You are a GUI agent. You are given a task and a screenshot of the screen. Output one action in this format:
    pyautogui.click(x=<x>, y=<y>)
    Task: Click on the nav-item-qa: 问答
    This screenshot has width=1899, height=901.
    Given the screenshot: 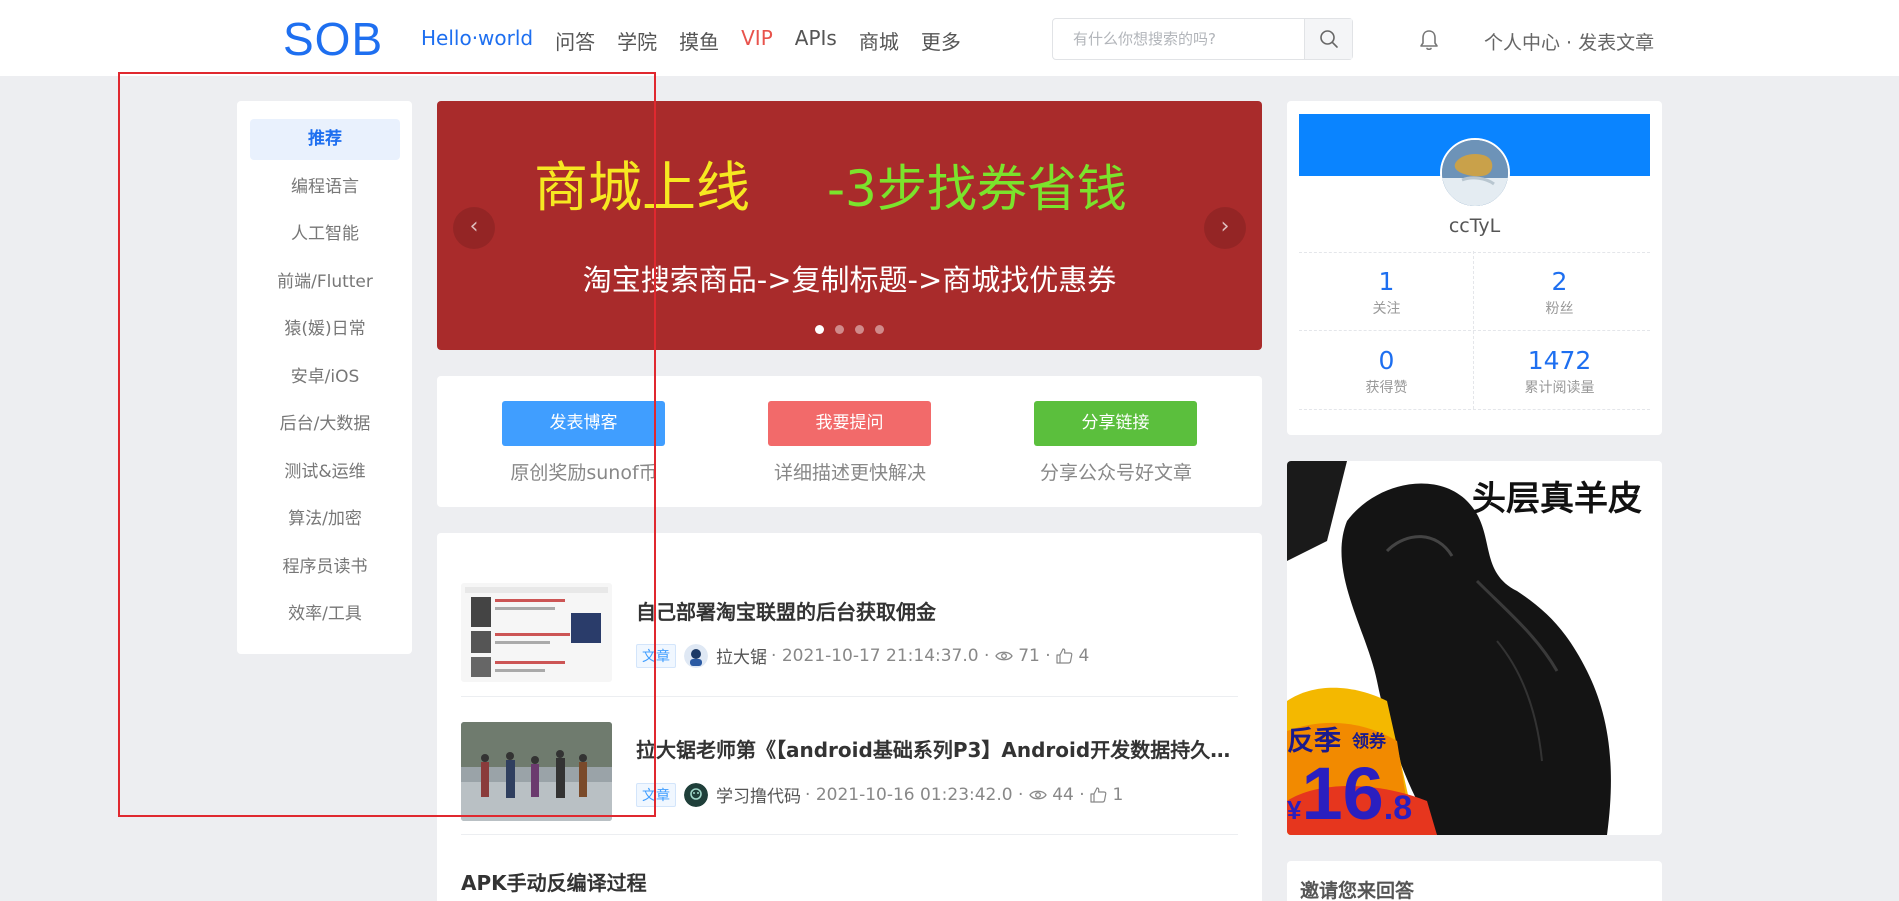 What is the action you would take?
    pyautogui.click(x=575, y=40)
    